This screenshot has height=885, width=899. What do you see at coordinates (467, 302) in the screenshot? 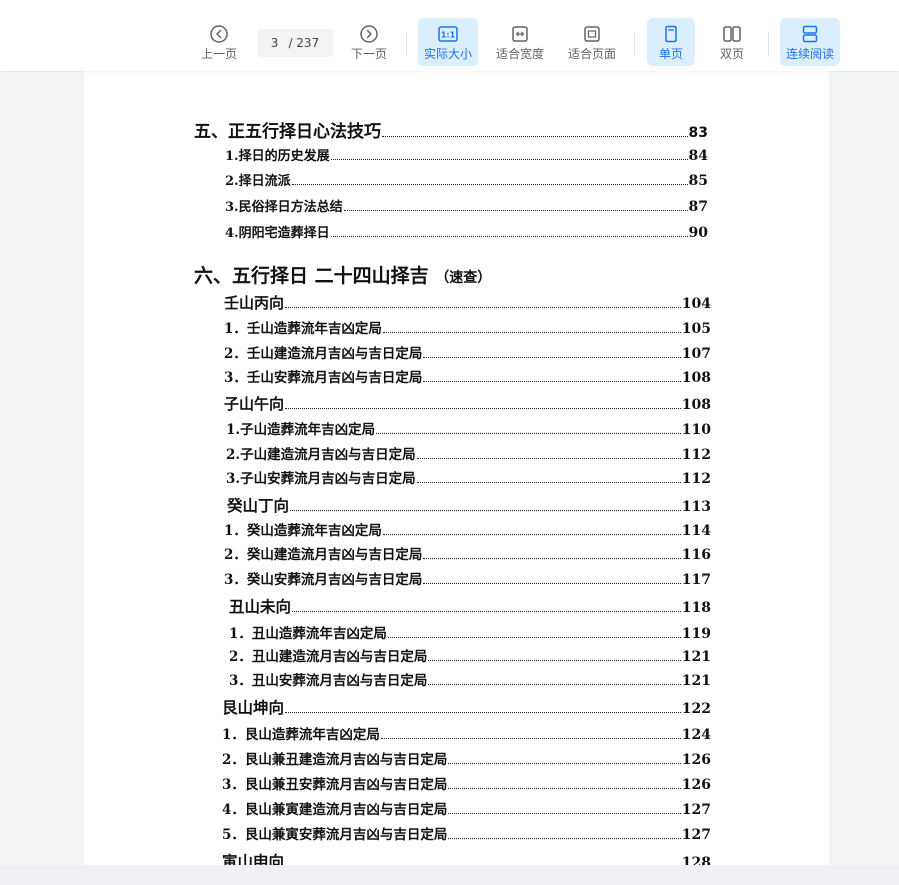
I see `toc-mountain-heading: 壬山丙向 104` at bounding box center [467, 302].